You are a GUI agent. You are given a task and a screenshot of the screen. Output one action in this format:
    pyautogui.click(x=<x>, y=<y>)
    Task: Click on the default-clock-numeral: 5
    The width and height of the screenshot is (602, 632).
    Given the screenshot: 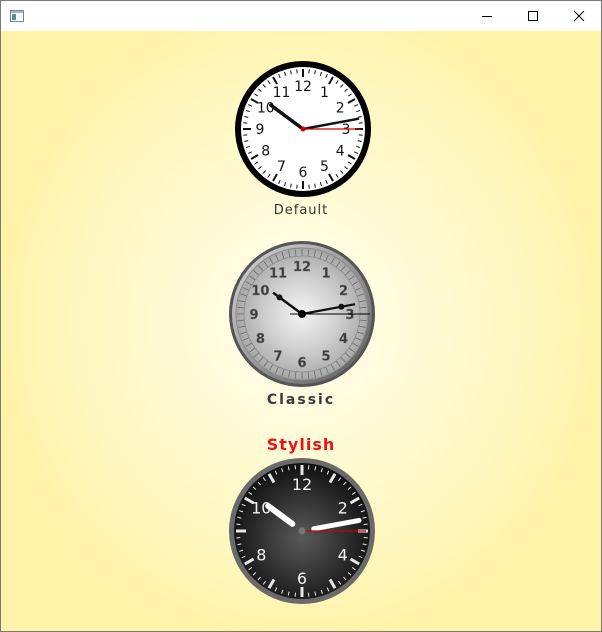 What is the action you would take?
    pyautogui.click(x=324, y=167)
    